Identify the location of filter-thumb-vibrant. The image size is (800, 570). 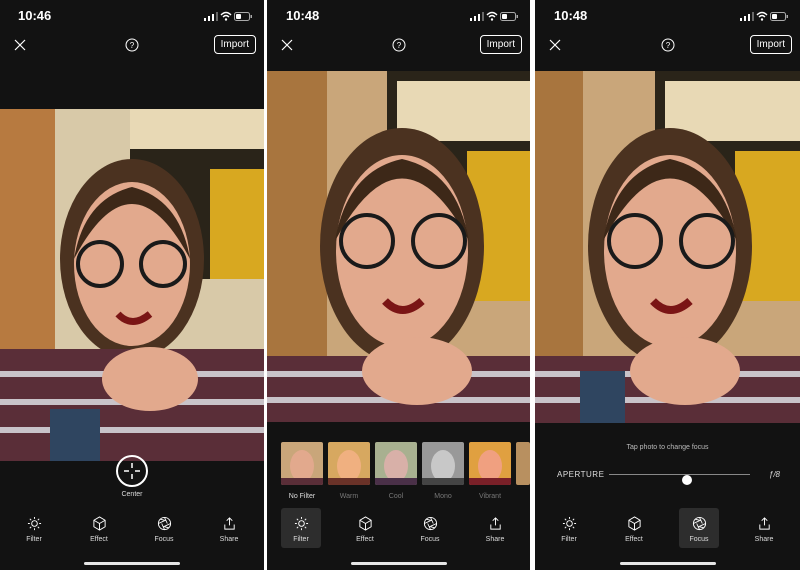
(490, 463).